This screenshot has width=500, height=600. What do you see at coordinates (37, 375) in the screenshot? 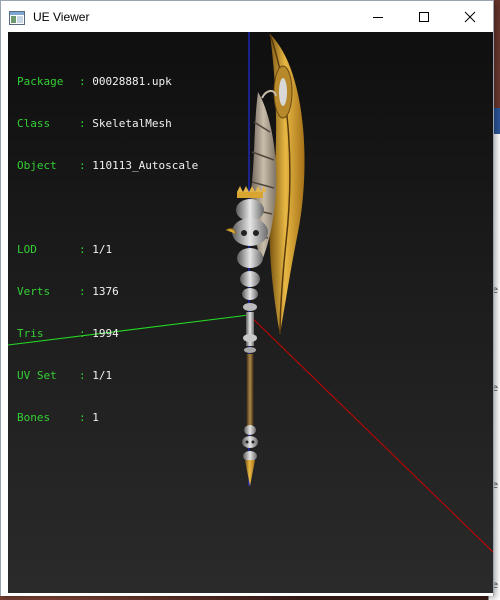
I see `info-label: UV Set` at bounding box center [37, 375].